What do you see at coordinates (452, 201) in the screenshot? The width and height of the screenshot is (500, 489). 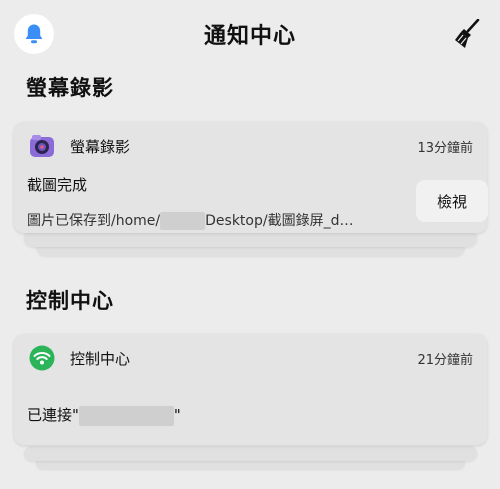 I see `view-button: 檢視` at bounding box center [452, 201].